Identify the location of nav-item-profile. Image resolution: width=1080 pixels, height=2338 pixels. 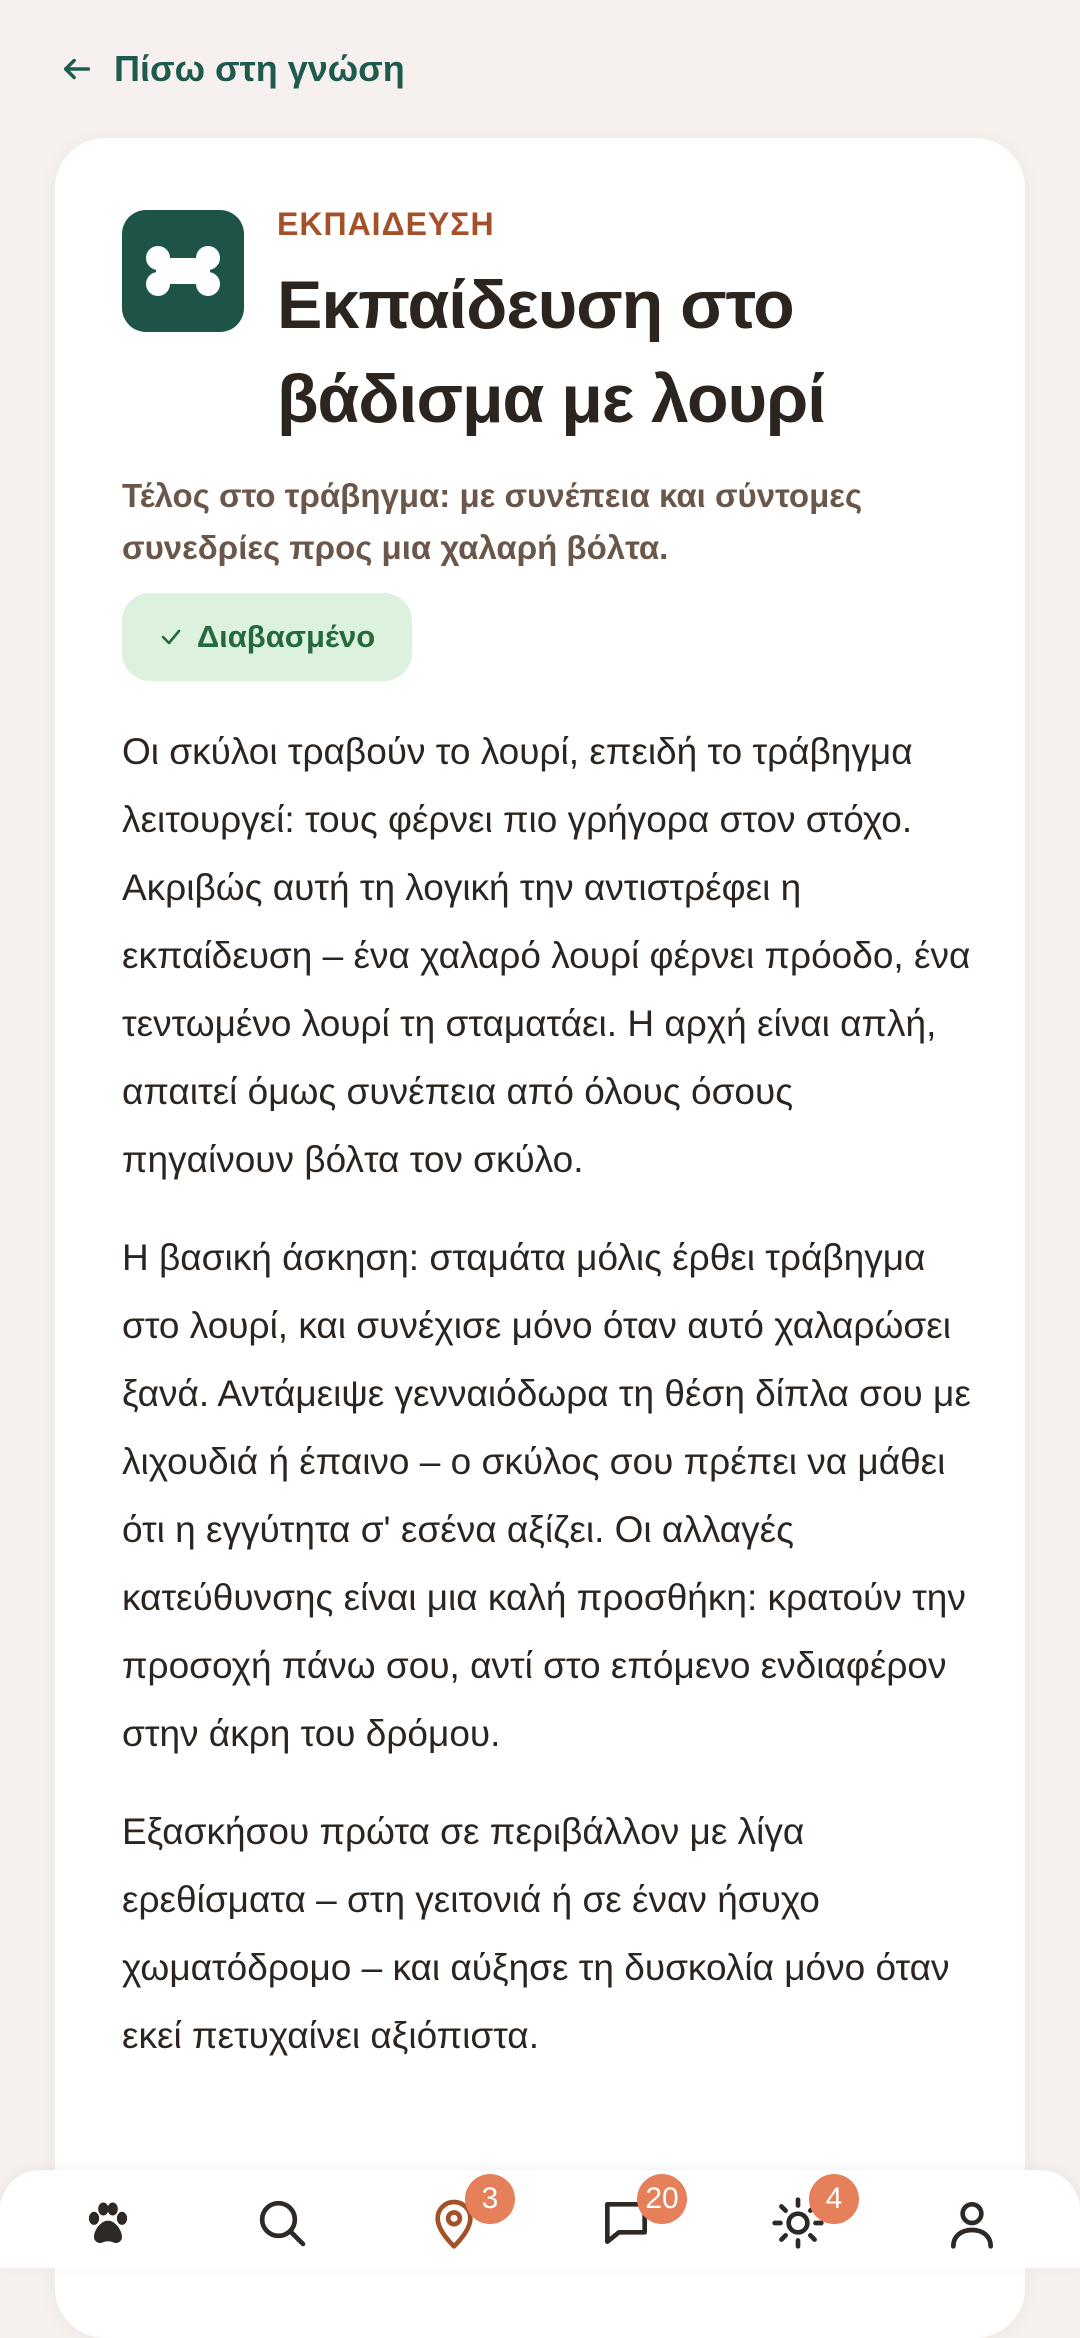
(972, 2223).